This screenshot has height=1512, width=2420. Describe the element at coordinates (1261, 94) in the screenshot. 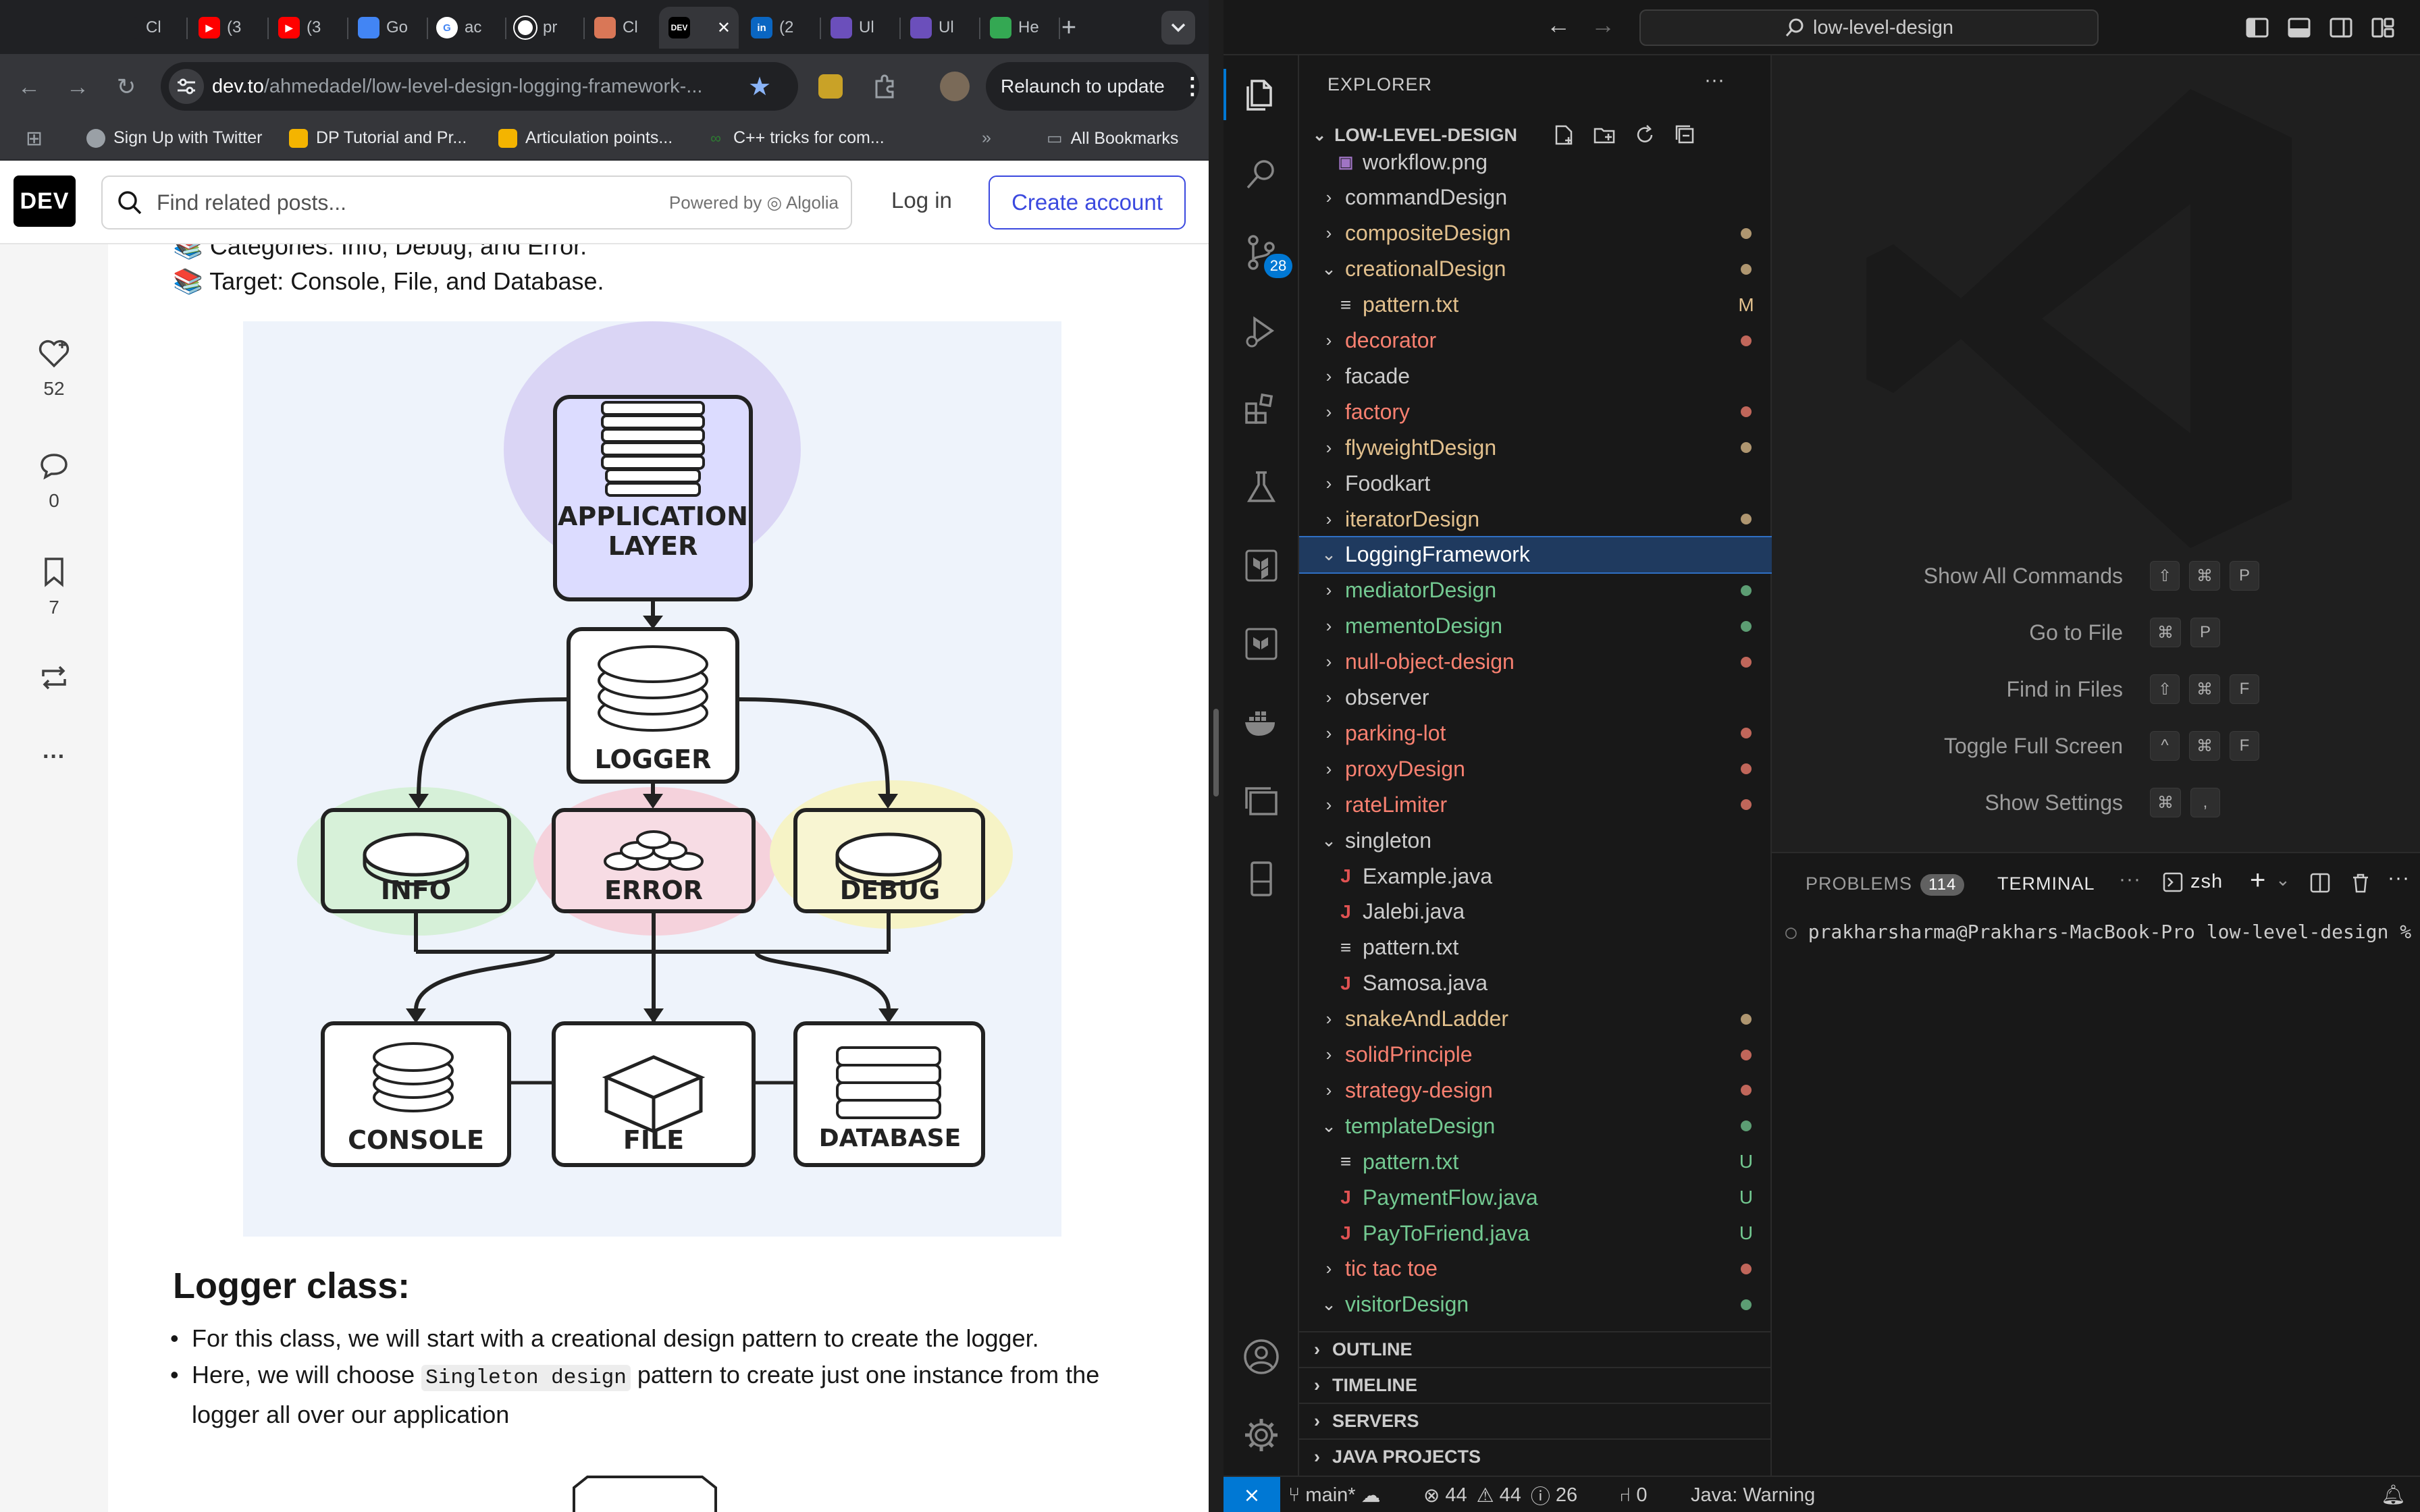

I see `explorer-icon` at that location.